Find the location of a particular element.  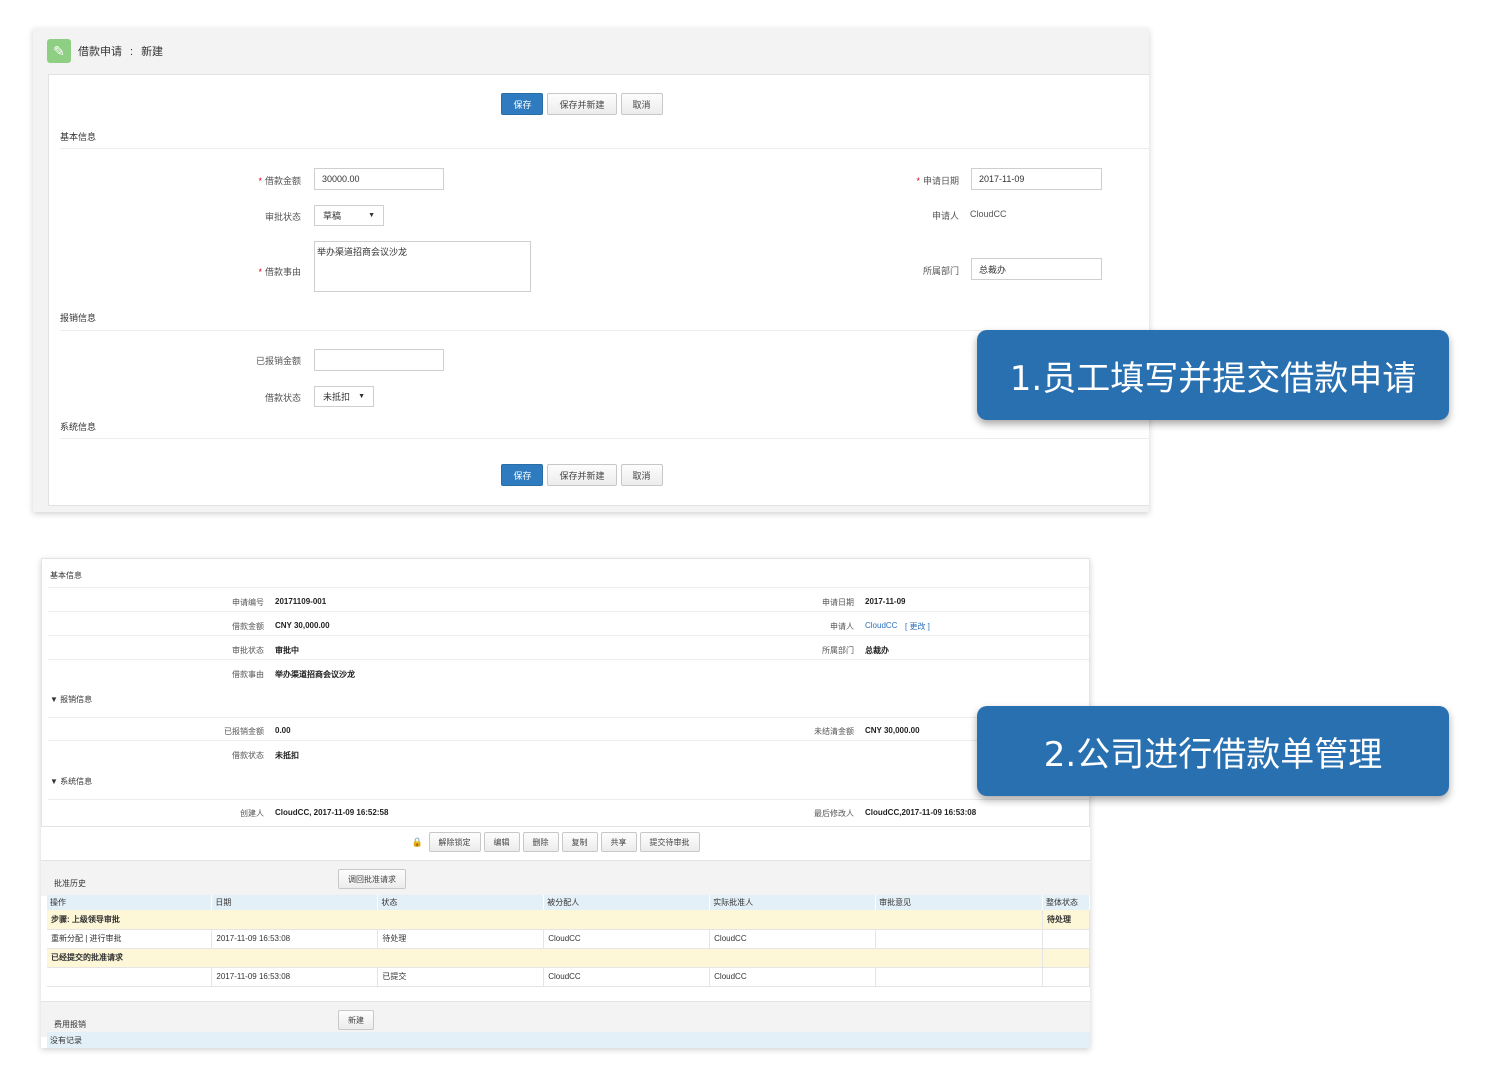

section-system-info: 系统信息 is located at coordinates (78, 427).